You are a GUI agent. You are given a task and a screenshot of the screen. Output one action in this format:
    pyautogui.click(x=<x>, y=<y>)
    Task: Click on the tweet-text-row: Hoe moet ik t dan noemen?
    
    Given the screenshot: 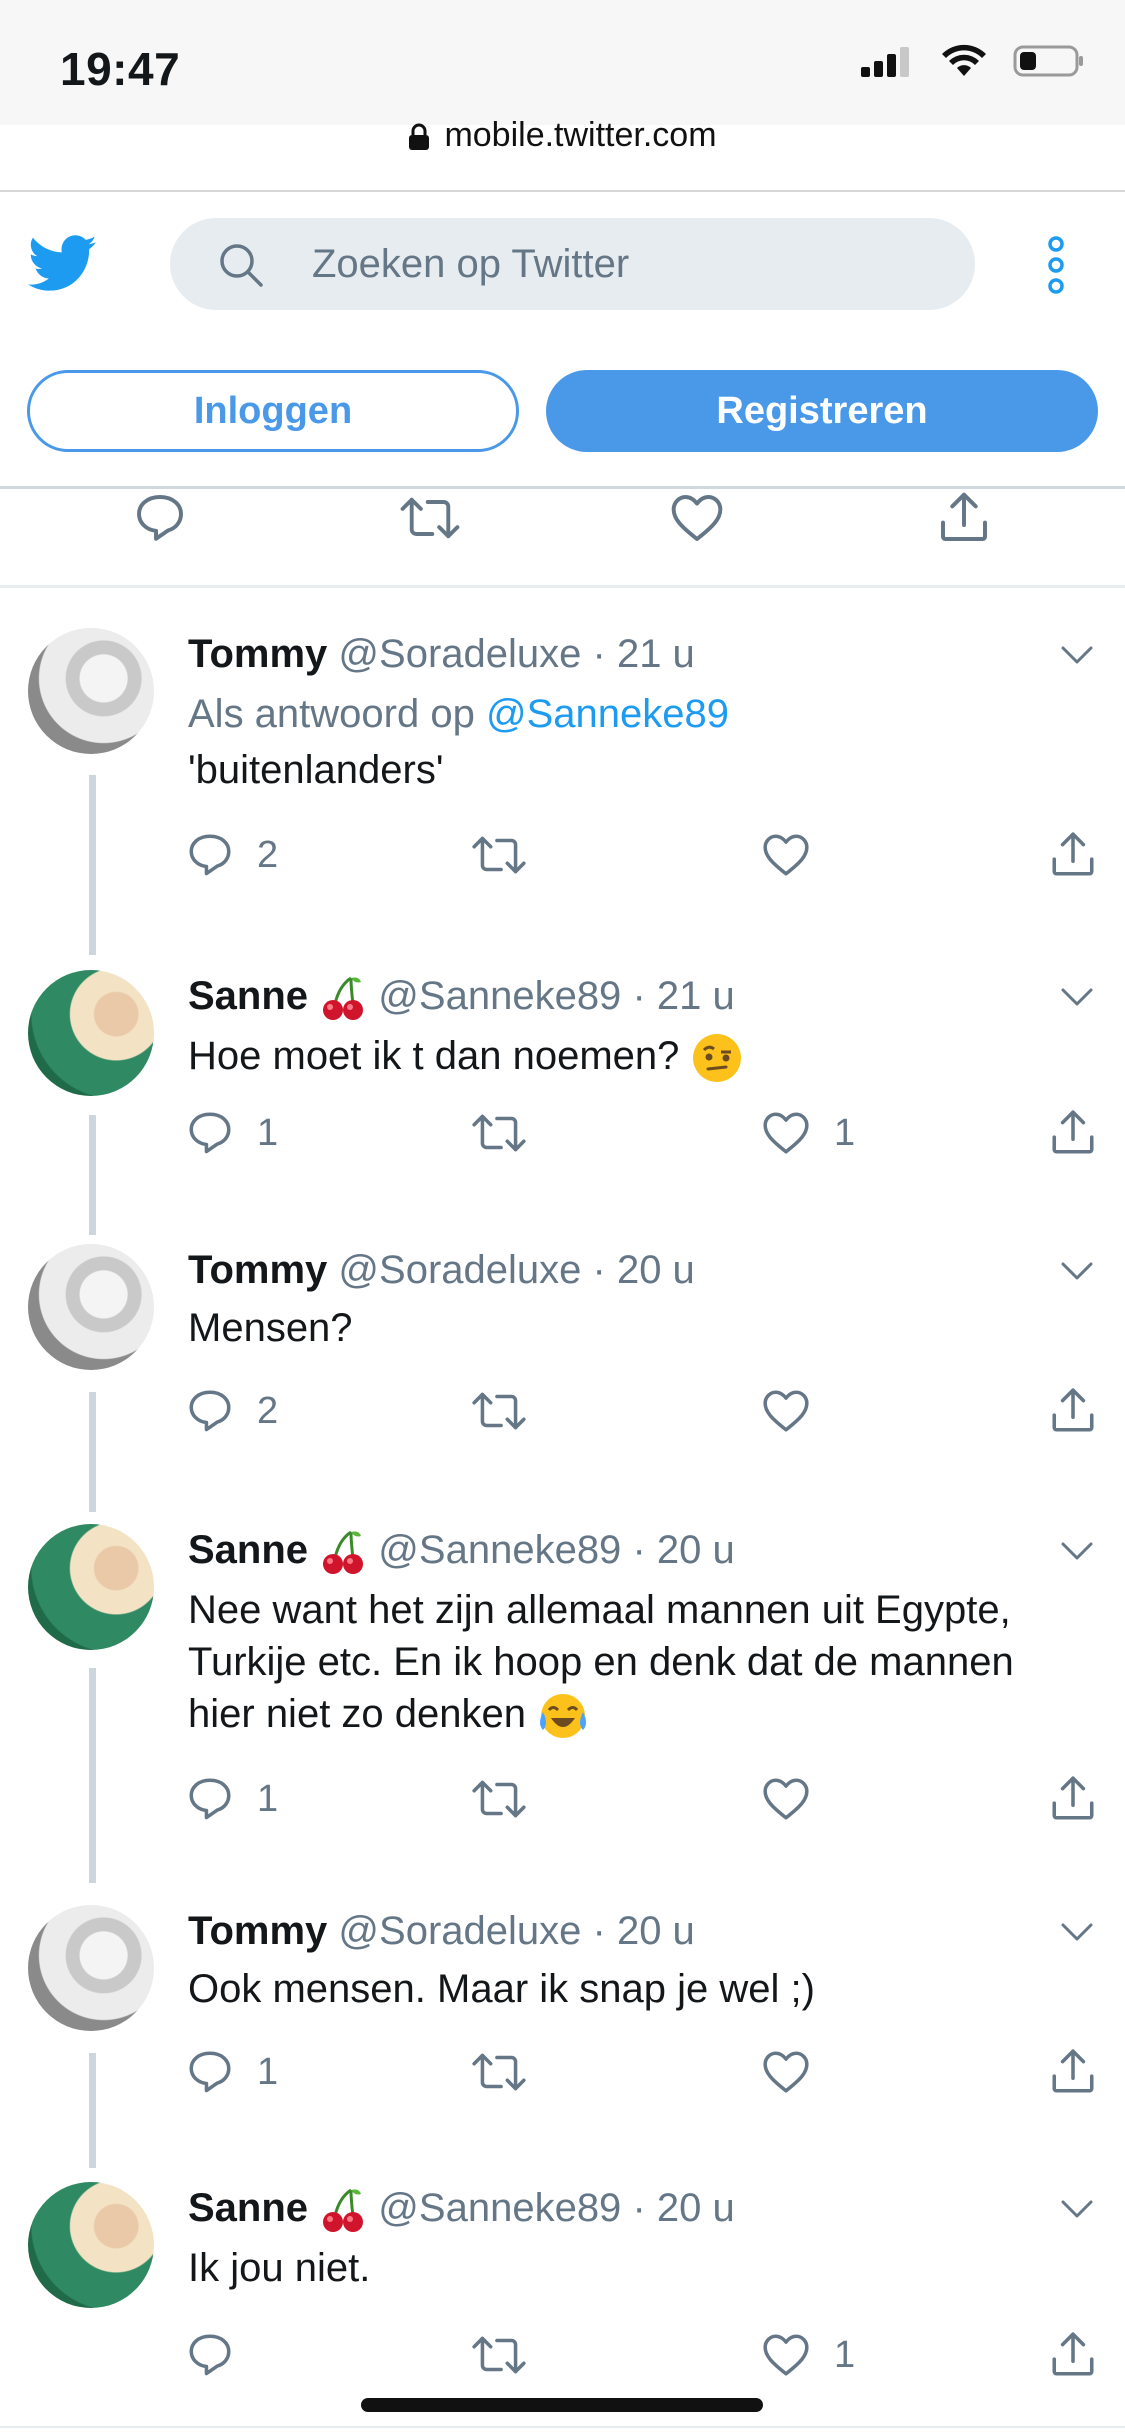 What is the action you would take?
    pyautogui.click(x=638, y=1057)
    